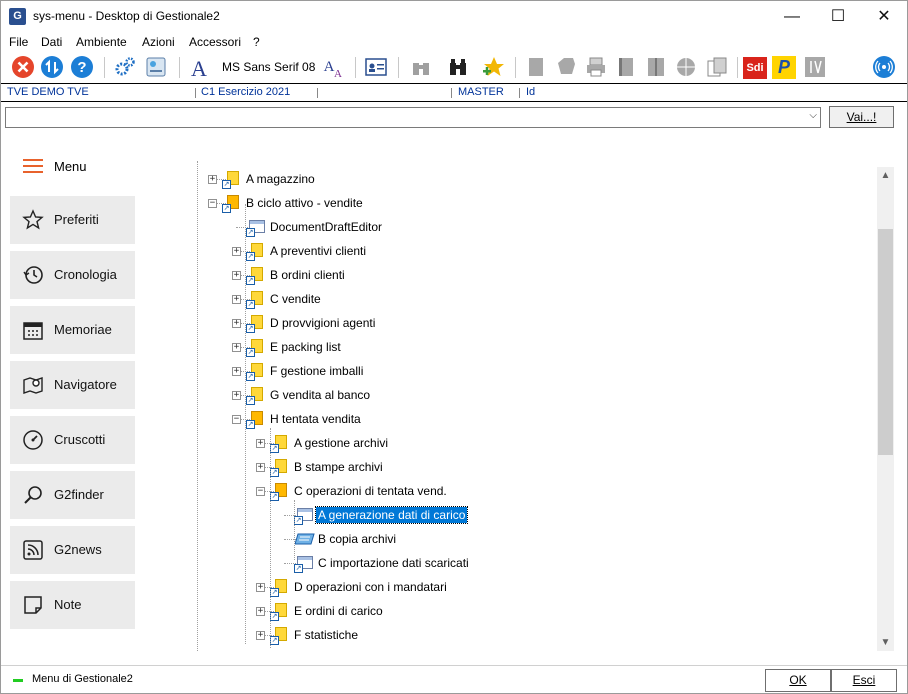 The image size is (908, 694). I want to click on iv-icon, so click(815, 67).